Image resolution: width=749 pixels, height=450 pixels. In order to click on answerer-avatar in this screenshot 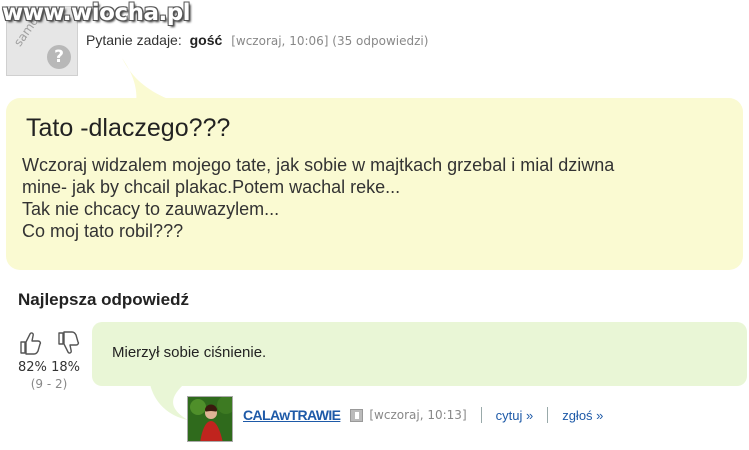, I will do `click(210, 419)`.